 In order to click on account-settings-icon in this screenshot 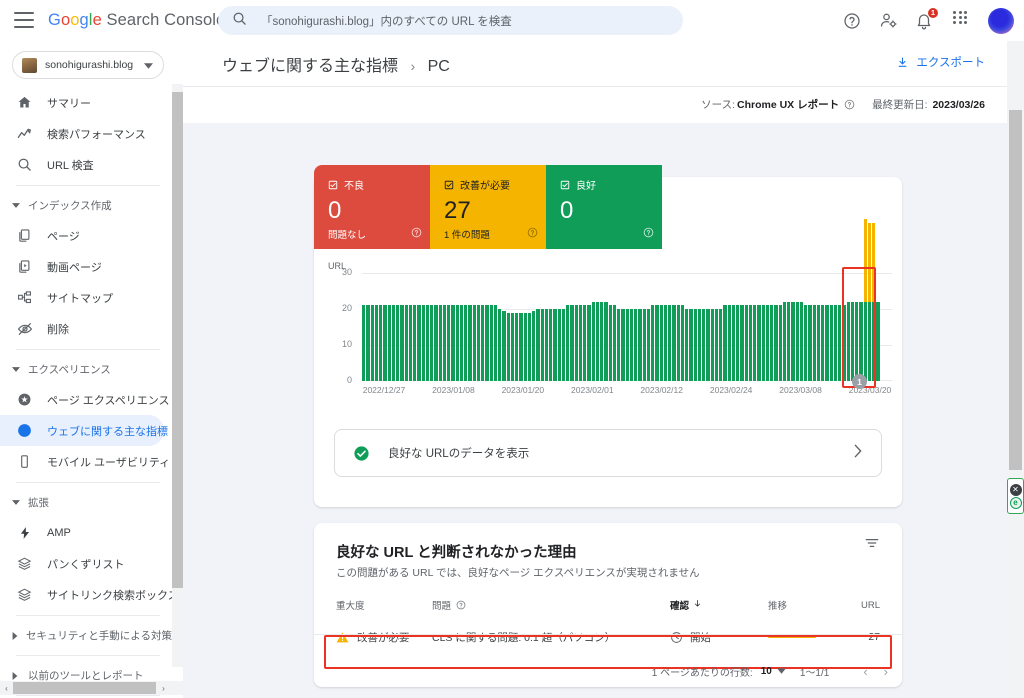, I will do `click(888, 21)`.